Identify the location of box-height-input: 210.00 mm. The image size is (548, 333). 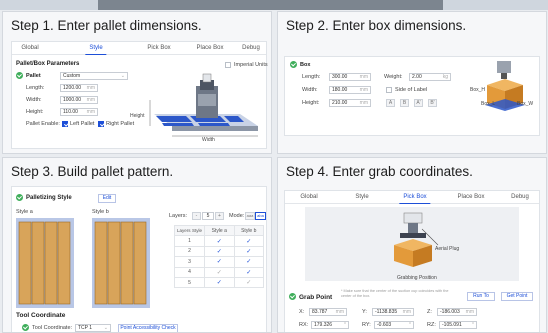
(350, 103).